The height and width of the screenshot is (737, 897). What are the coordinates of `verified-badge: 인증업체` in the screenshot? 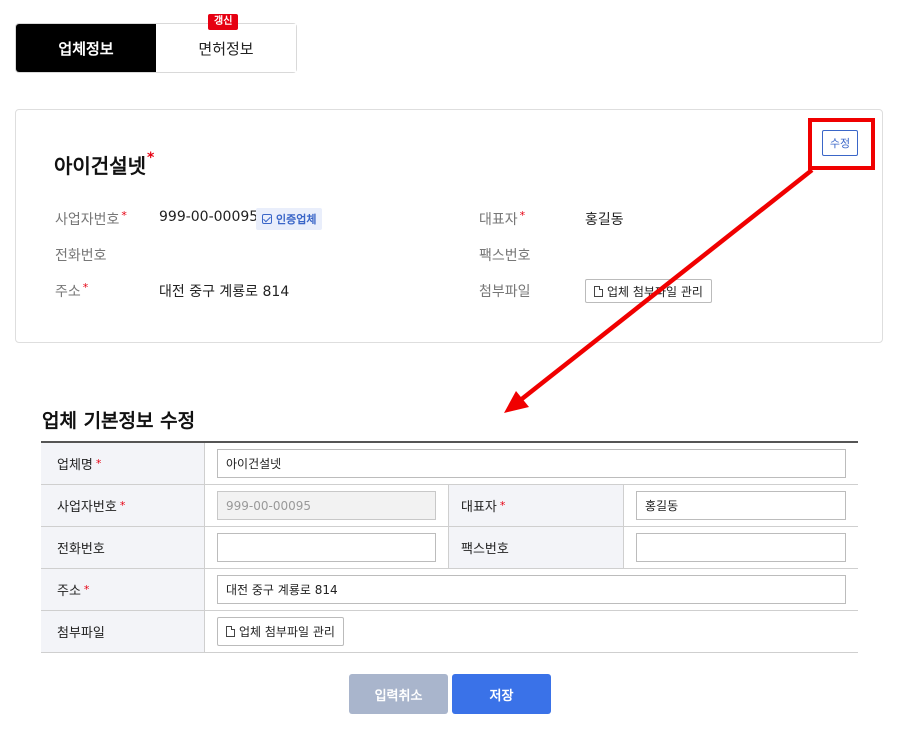 It's located at (289, 219).